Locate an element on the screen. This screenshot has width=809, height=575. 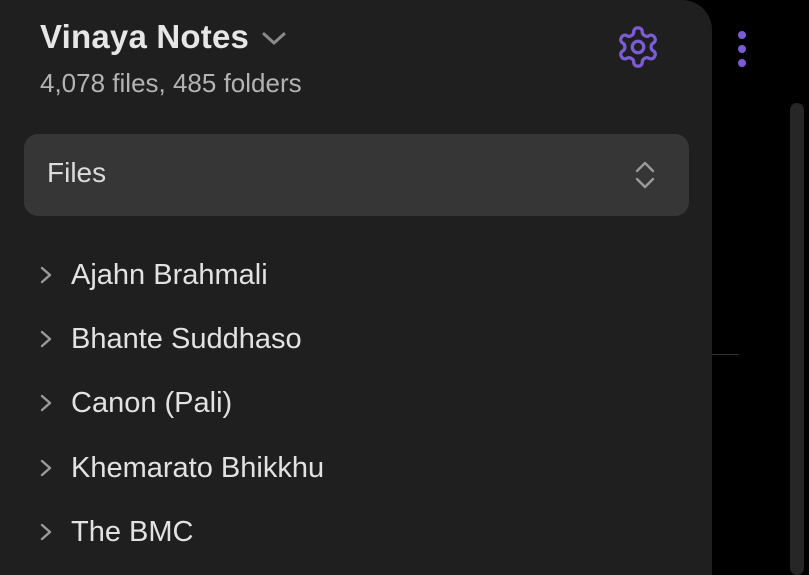
divider is located at coordinates (725, 354).